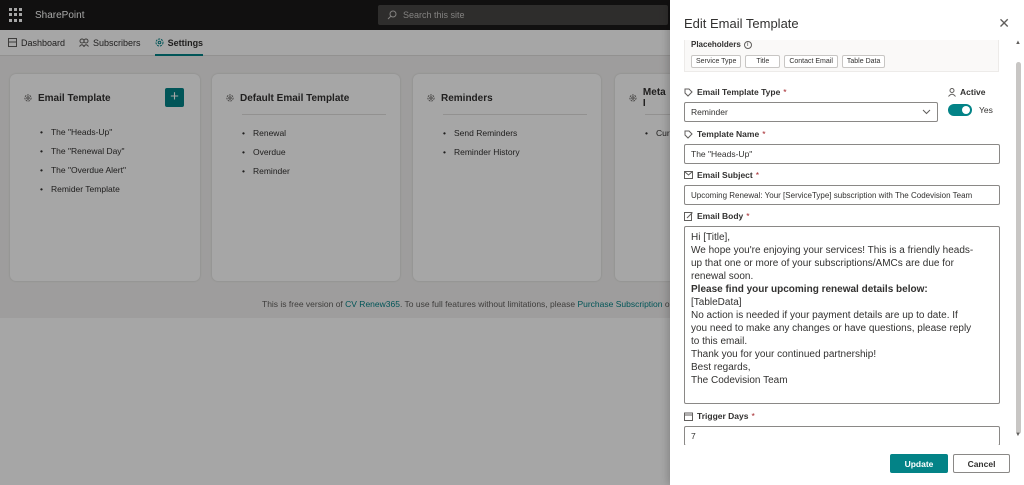 The image size is (1024, 485). What do you see at coordinates (716, 302) in the screenshot?
I see `body-line: [TableData]` at bounding box center [716, 302].